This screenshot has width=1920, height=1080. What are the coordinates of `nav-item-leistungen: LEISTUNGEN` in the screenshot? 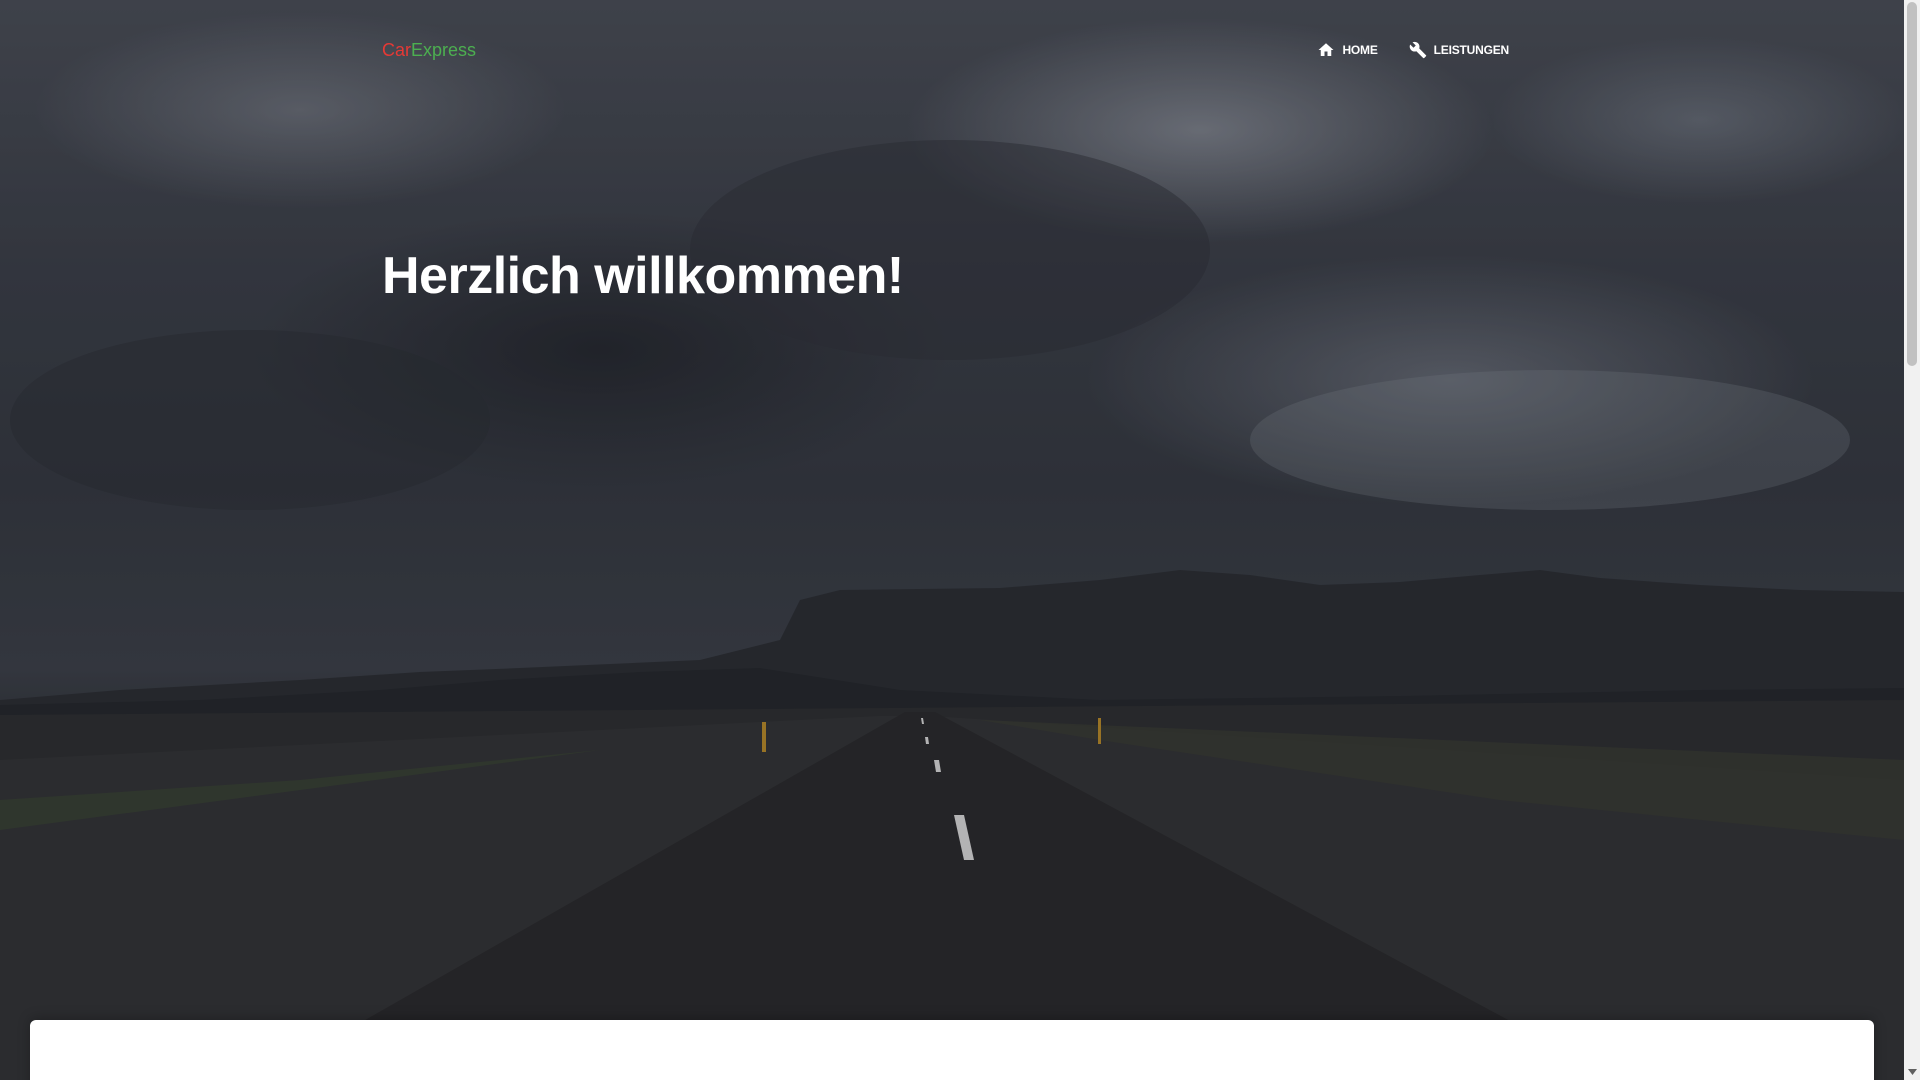 It's located at (1458, 50).